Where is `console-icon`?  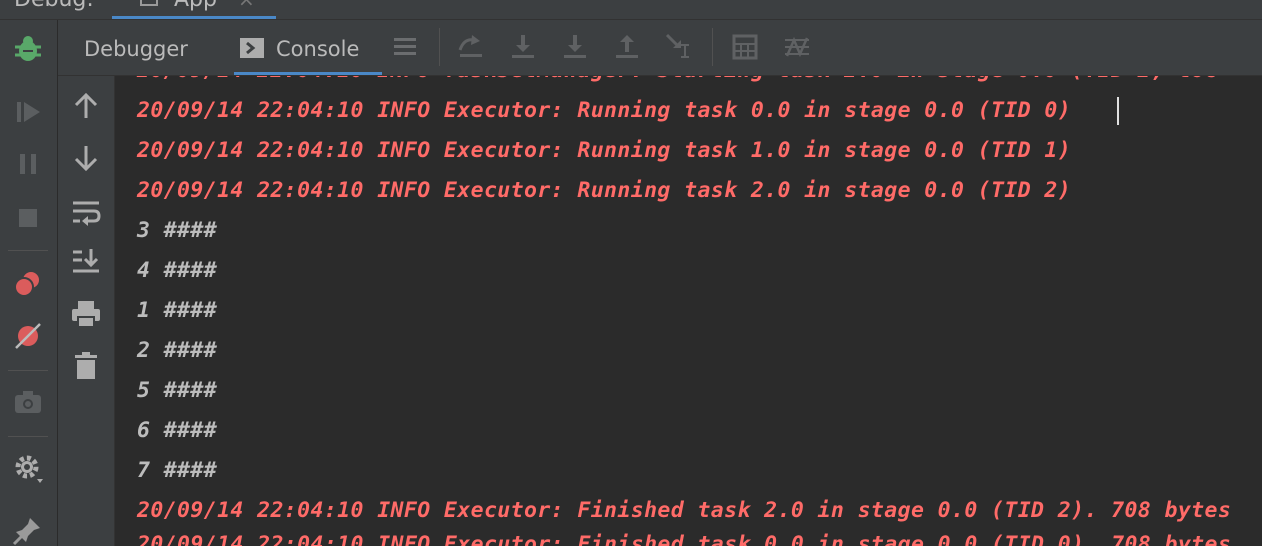 console-icon is located at coordinates (252, 48).